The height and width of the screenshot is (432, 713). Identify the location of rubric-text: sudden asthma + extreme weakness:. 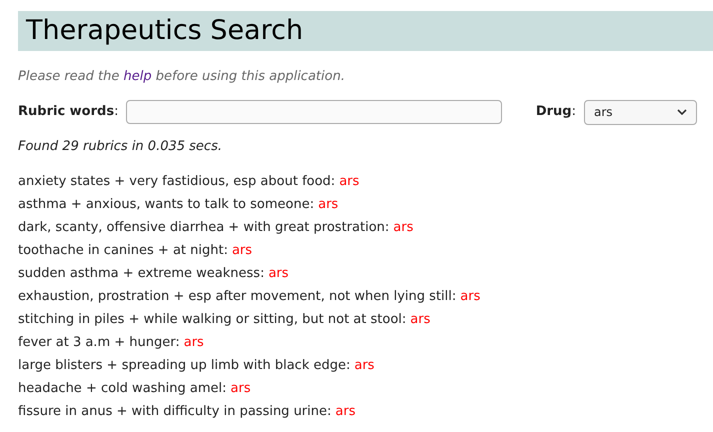
(141, 274).